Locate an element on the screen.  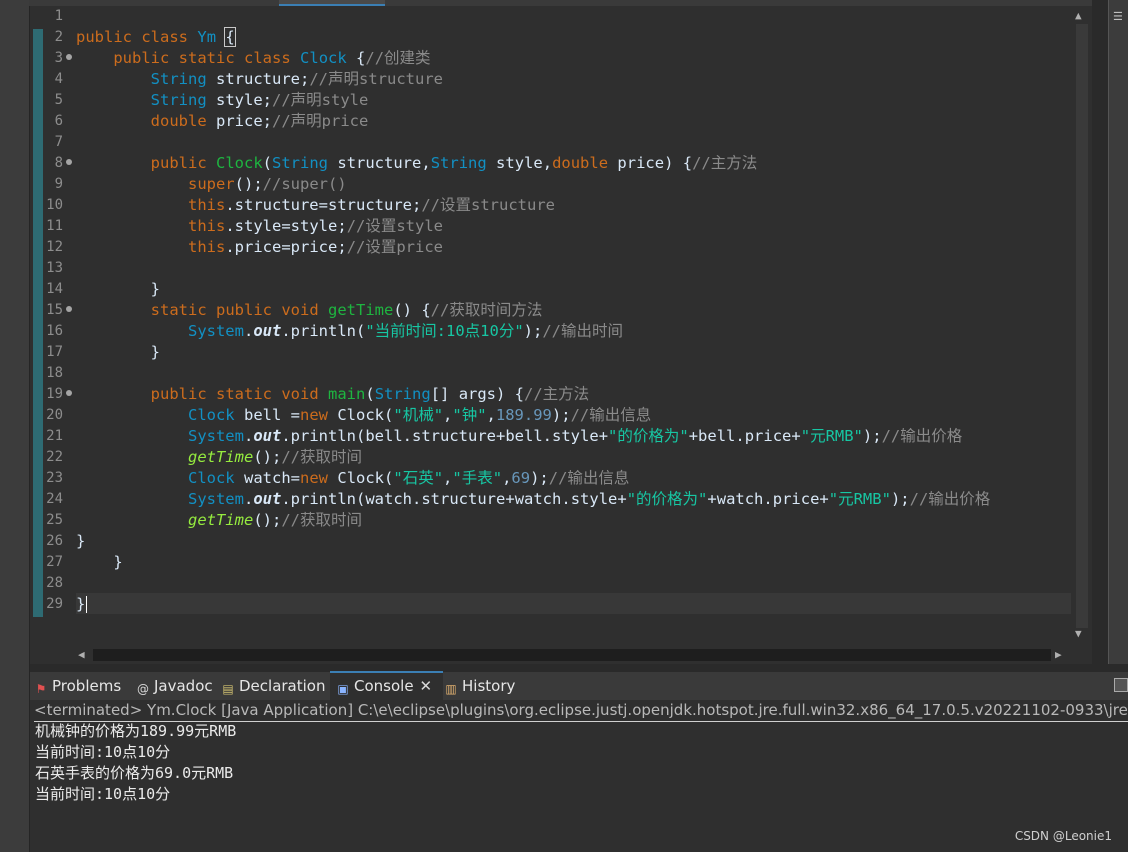
close-icon: ✕ is located at coordinates (426, 686).